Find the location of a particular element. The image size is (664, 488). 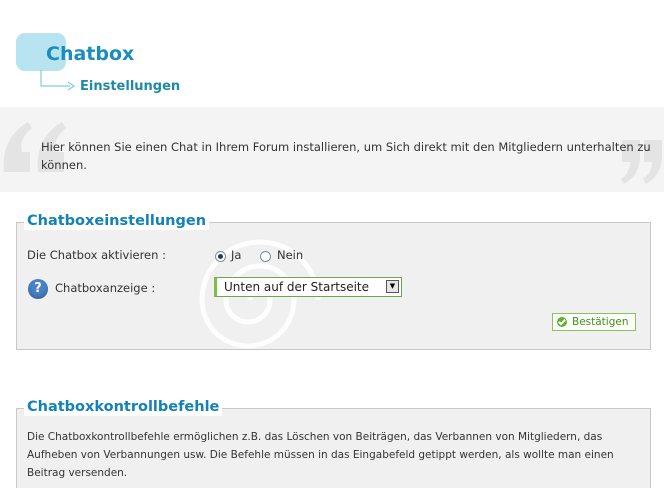

radio-yes-label: Ja is located at coordinates (236, 255).